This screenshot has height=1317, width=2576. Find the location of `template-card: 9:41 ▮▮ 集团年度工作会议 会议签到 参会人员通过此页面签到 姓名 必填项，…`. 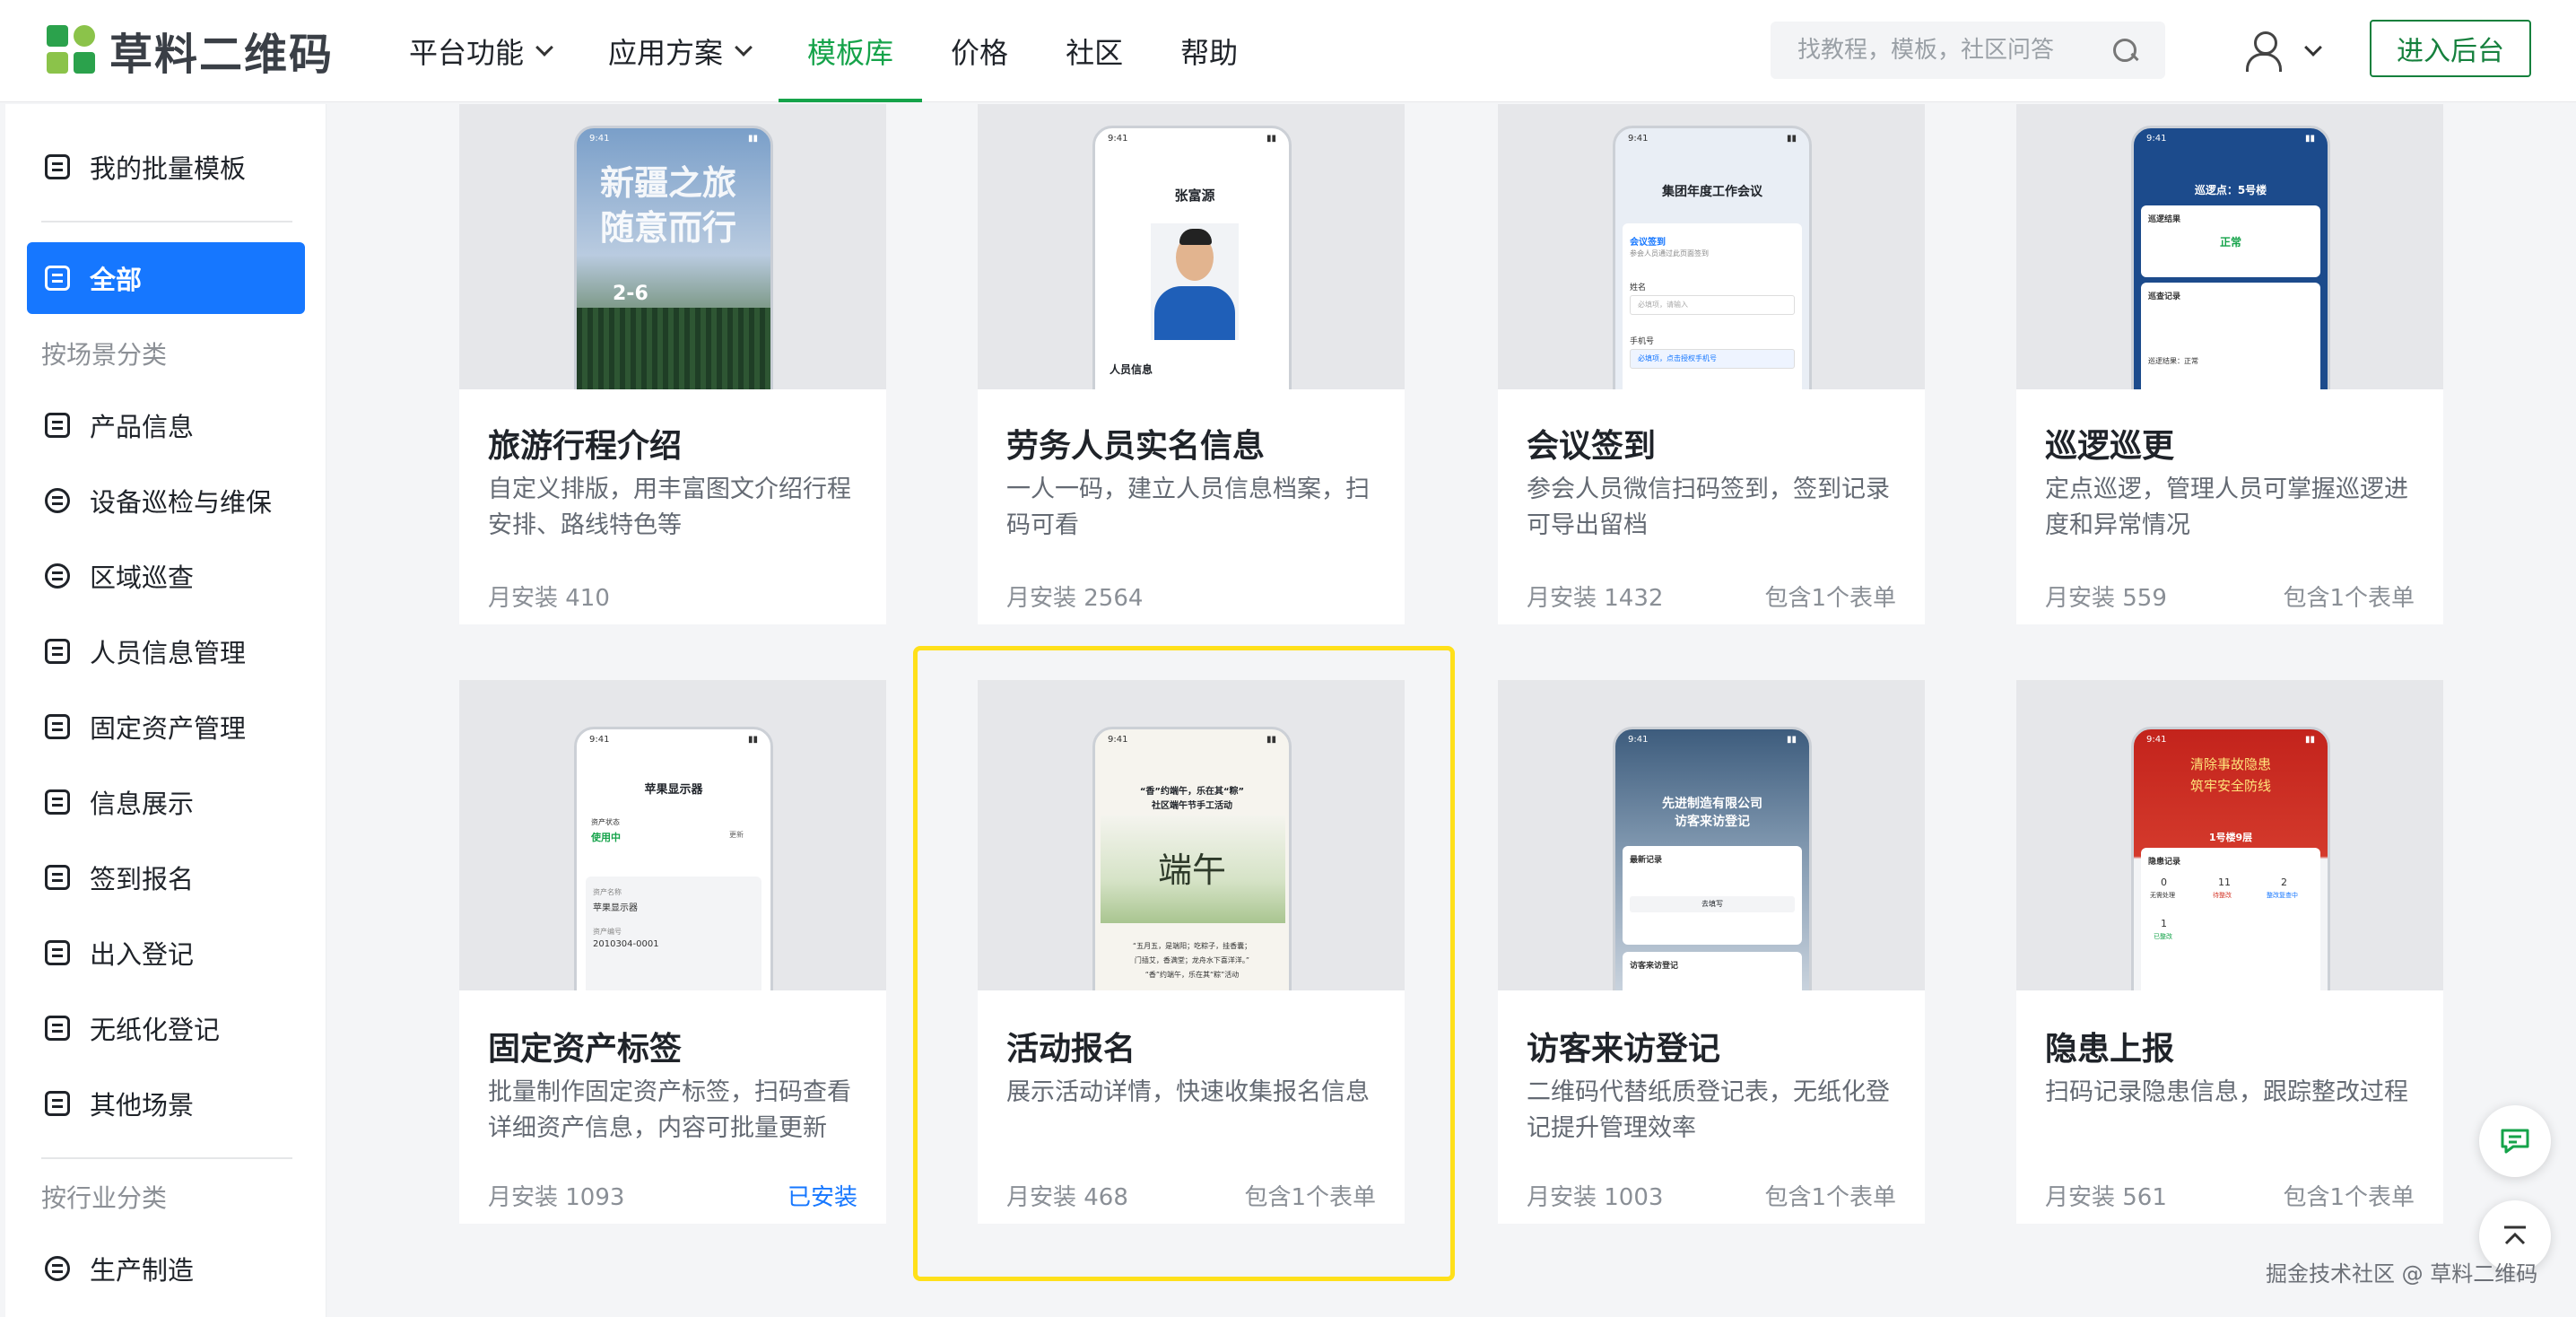

template-card: 9:41 ▮▮ 集团年度工作会议 会议签到 参会人员通过此页面签到 姓名 必填项，… is located at coordinates (1711, 364).